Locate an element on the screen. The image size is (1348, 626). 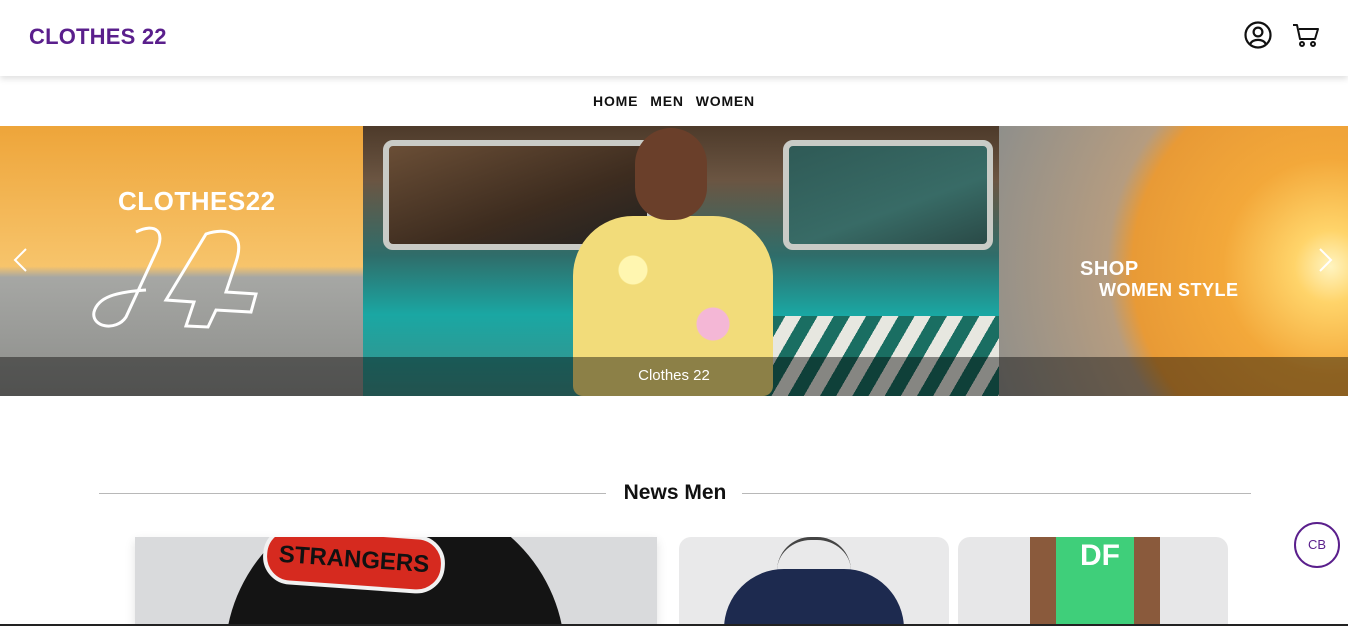
carousel-caption: Clothes 22 is located at coordinates (674, 375).